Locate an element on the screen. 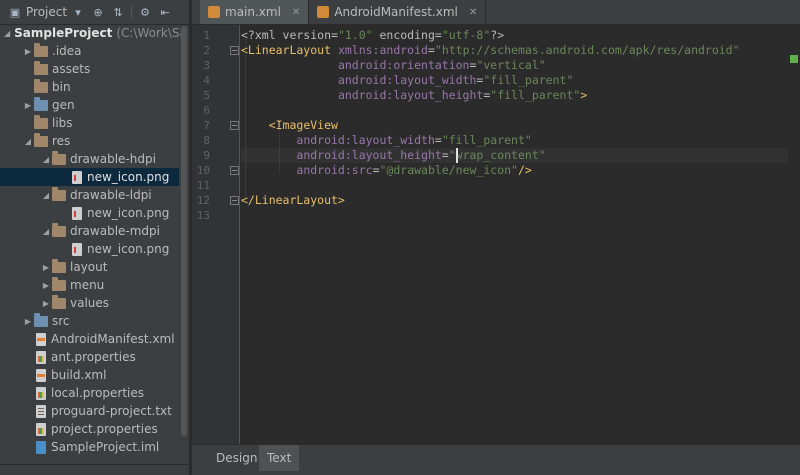 This screenshot has height=475, width=800. tree-item: AndroidManifest.xml is located at coordinates (89, 339).